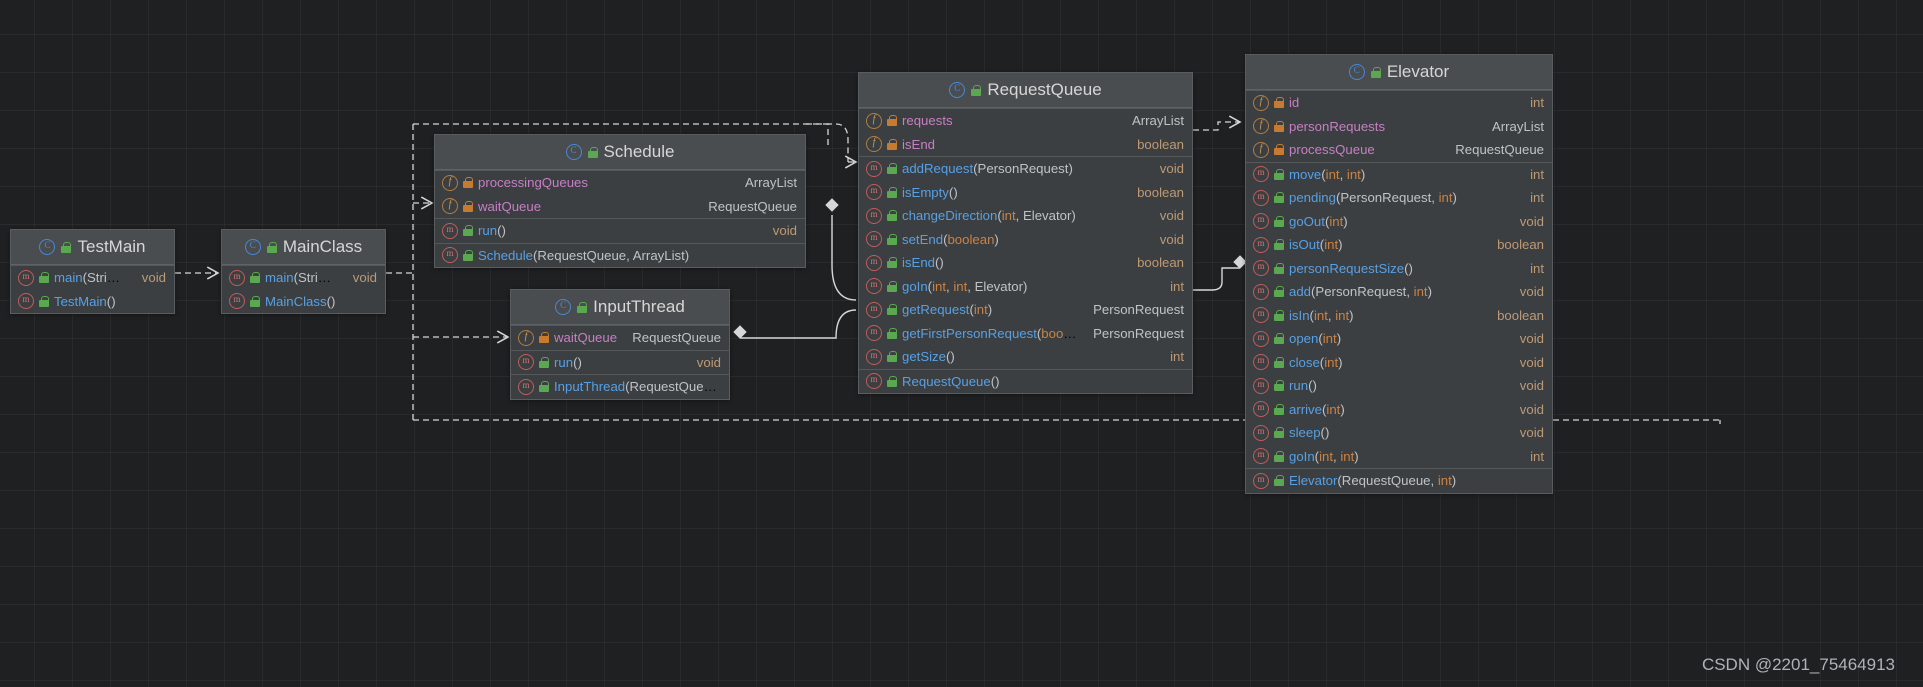 The height and width of the screenshot is (687, 1923). I want to click on method-row: m isEnd() boolean, so click(1025, 263).